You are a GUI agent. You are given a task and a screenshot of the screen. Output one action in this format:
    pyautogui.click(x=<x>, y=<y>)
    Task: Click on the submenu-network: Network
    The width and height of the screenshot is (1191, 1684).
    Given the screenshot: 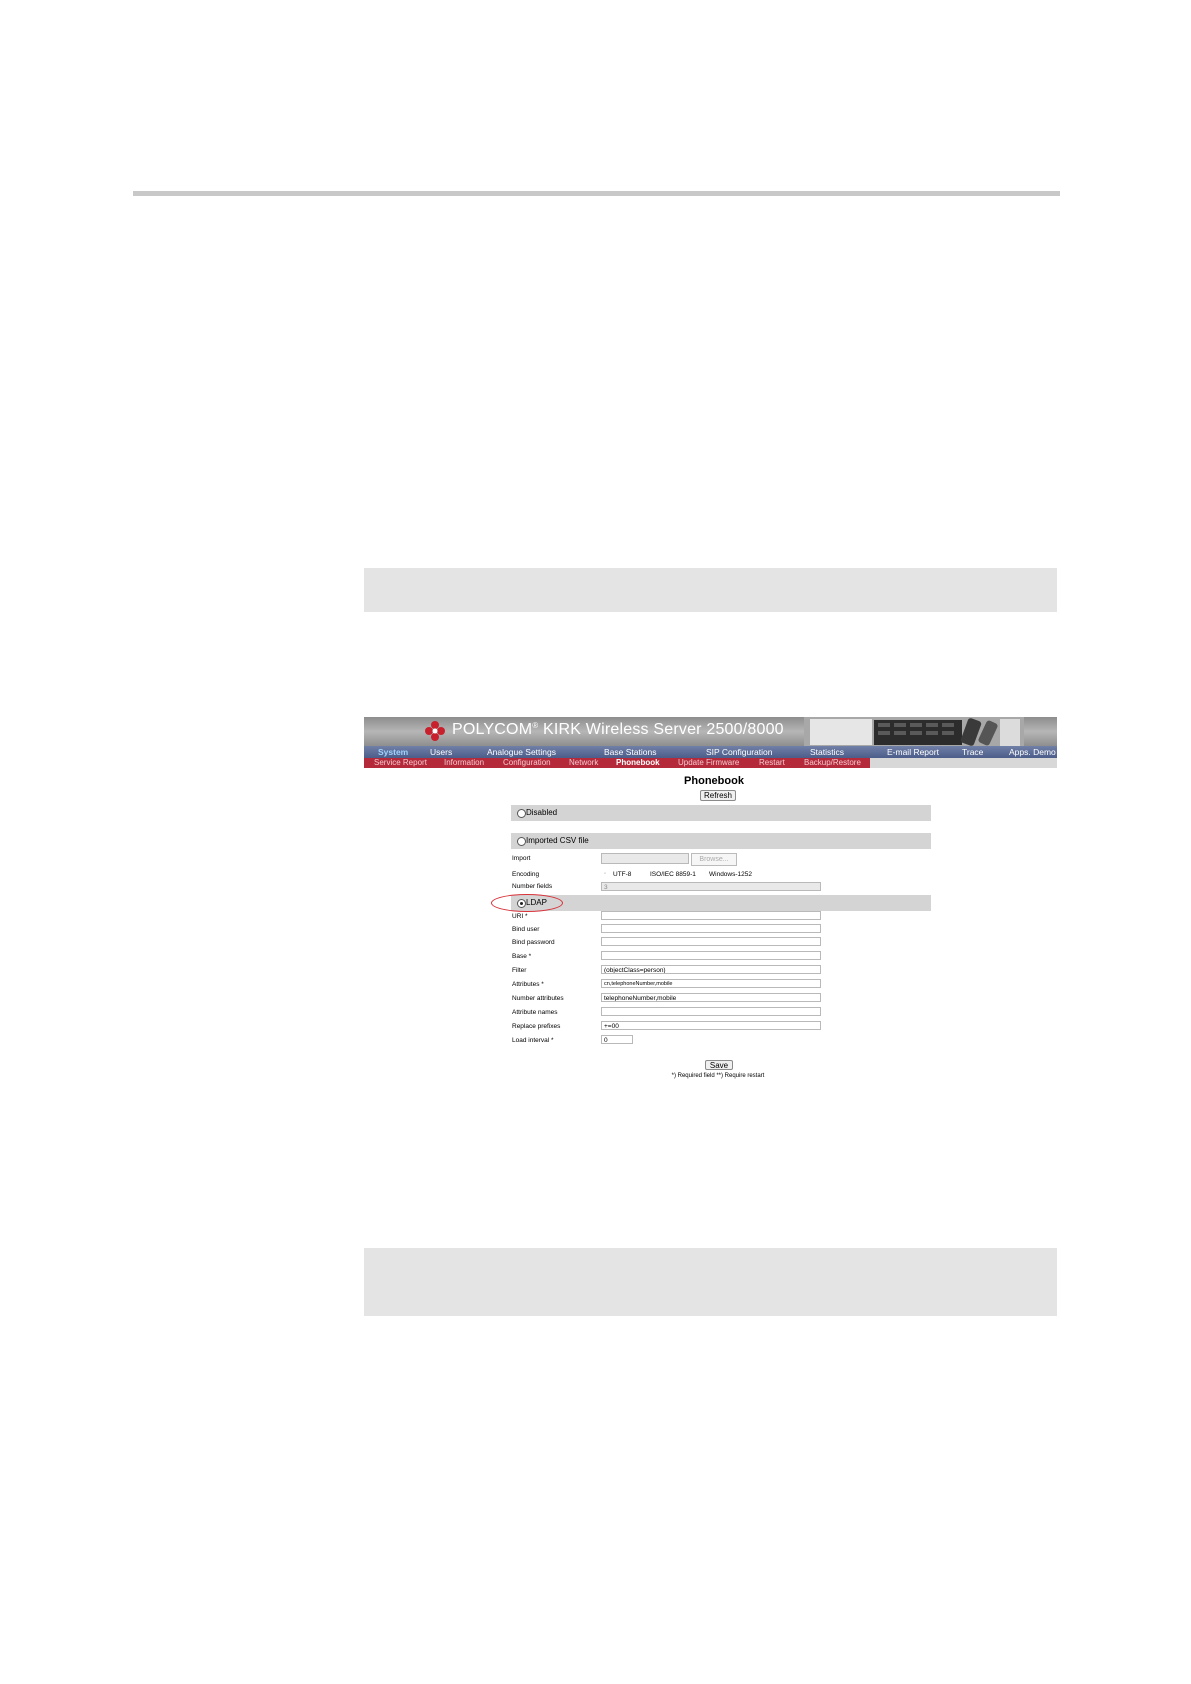 What is the action you would take?
    pyautogui.click(x=583, y=763)
    